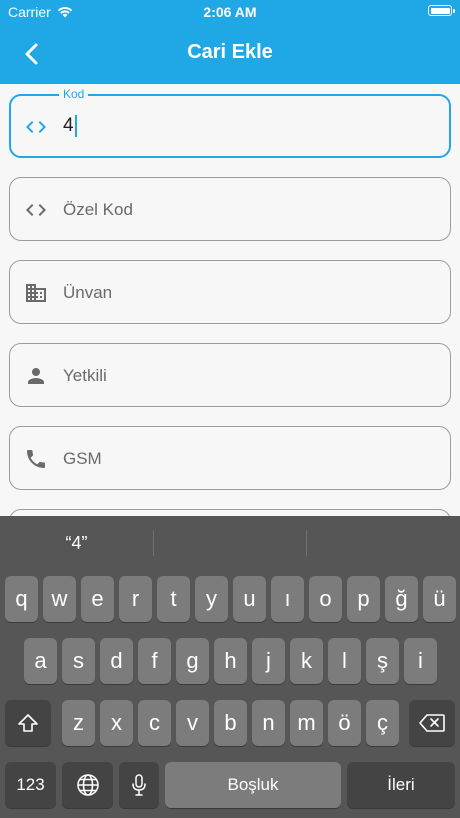 The height and width of the screenshot is (818, 460). What do you see at coordinates (401, 785) in the screenshot?
I see `return-key: İleri` at bounding box center [401, 785].